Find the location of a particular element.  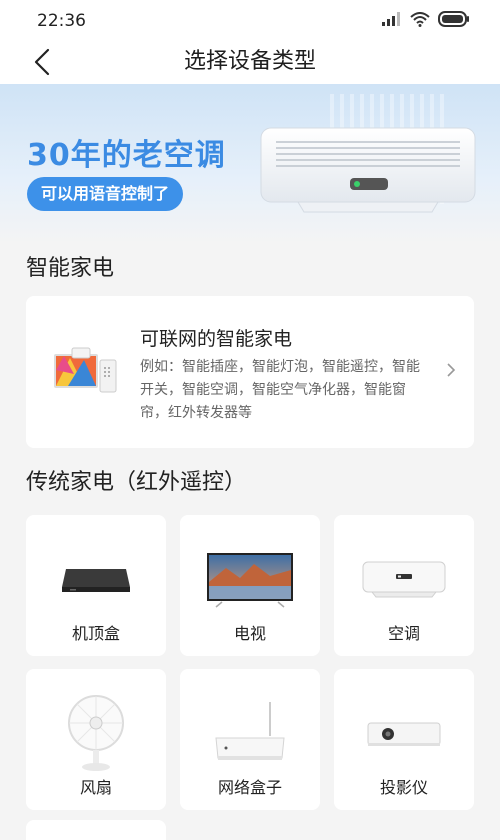

device-label: 机顶盒 is located at coordinates (95, 633).